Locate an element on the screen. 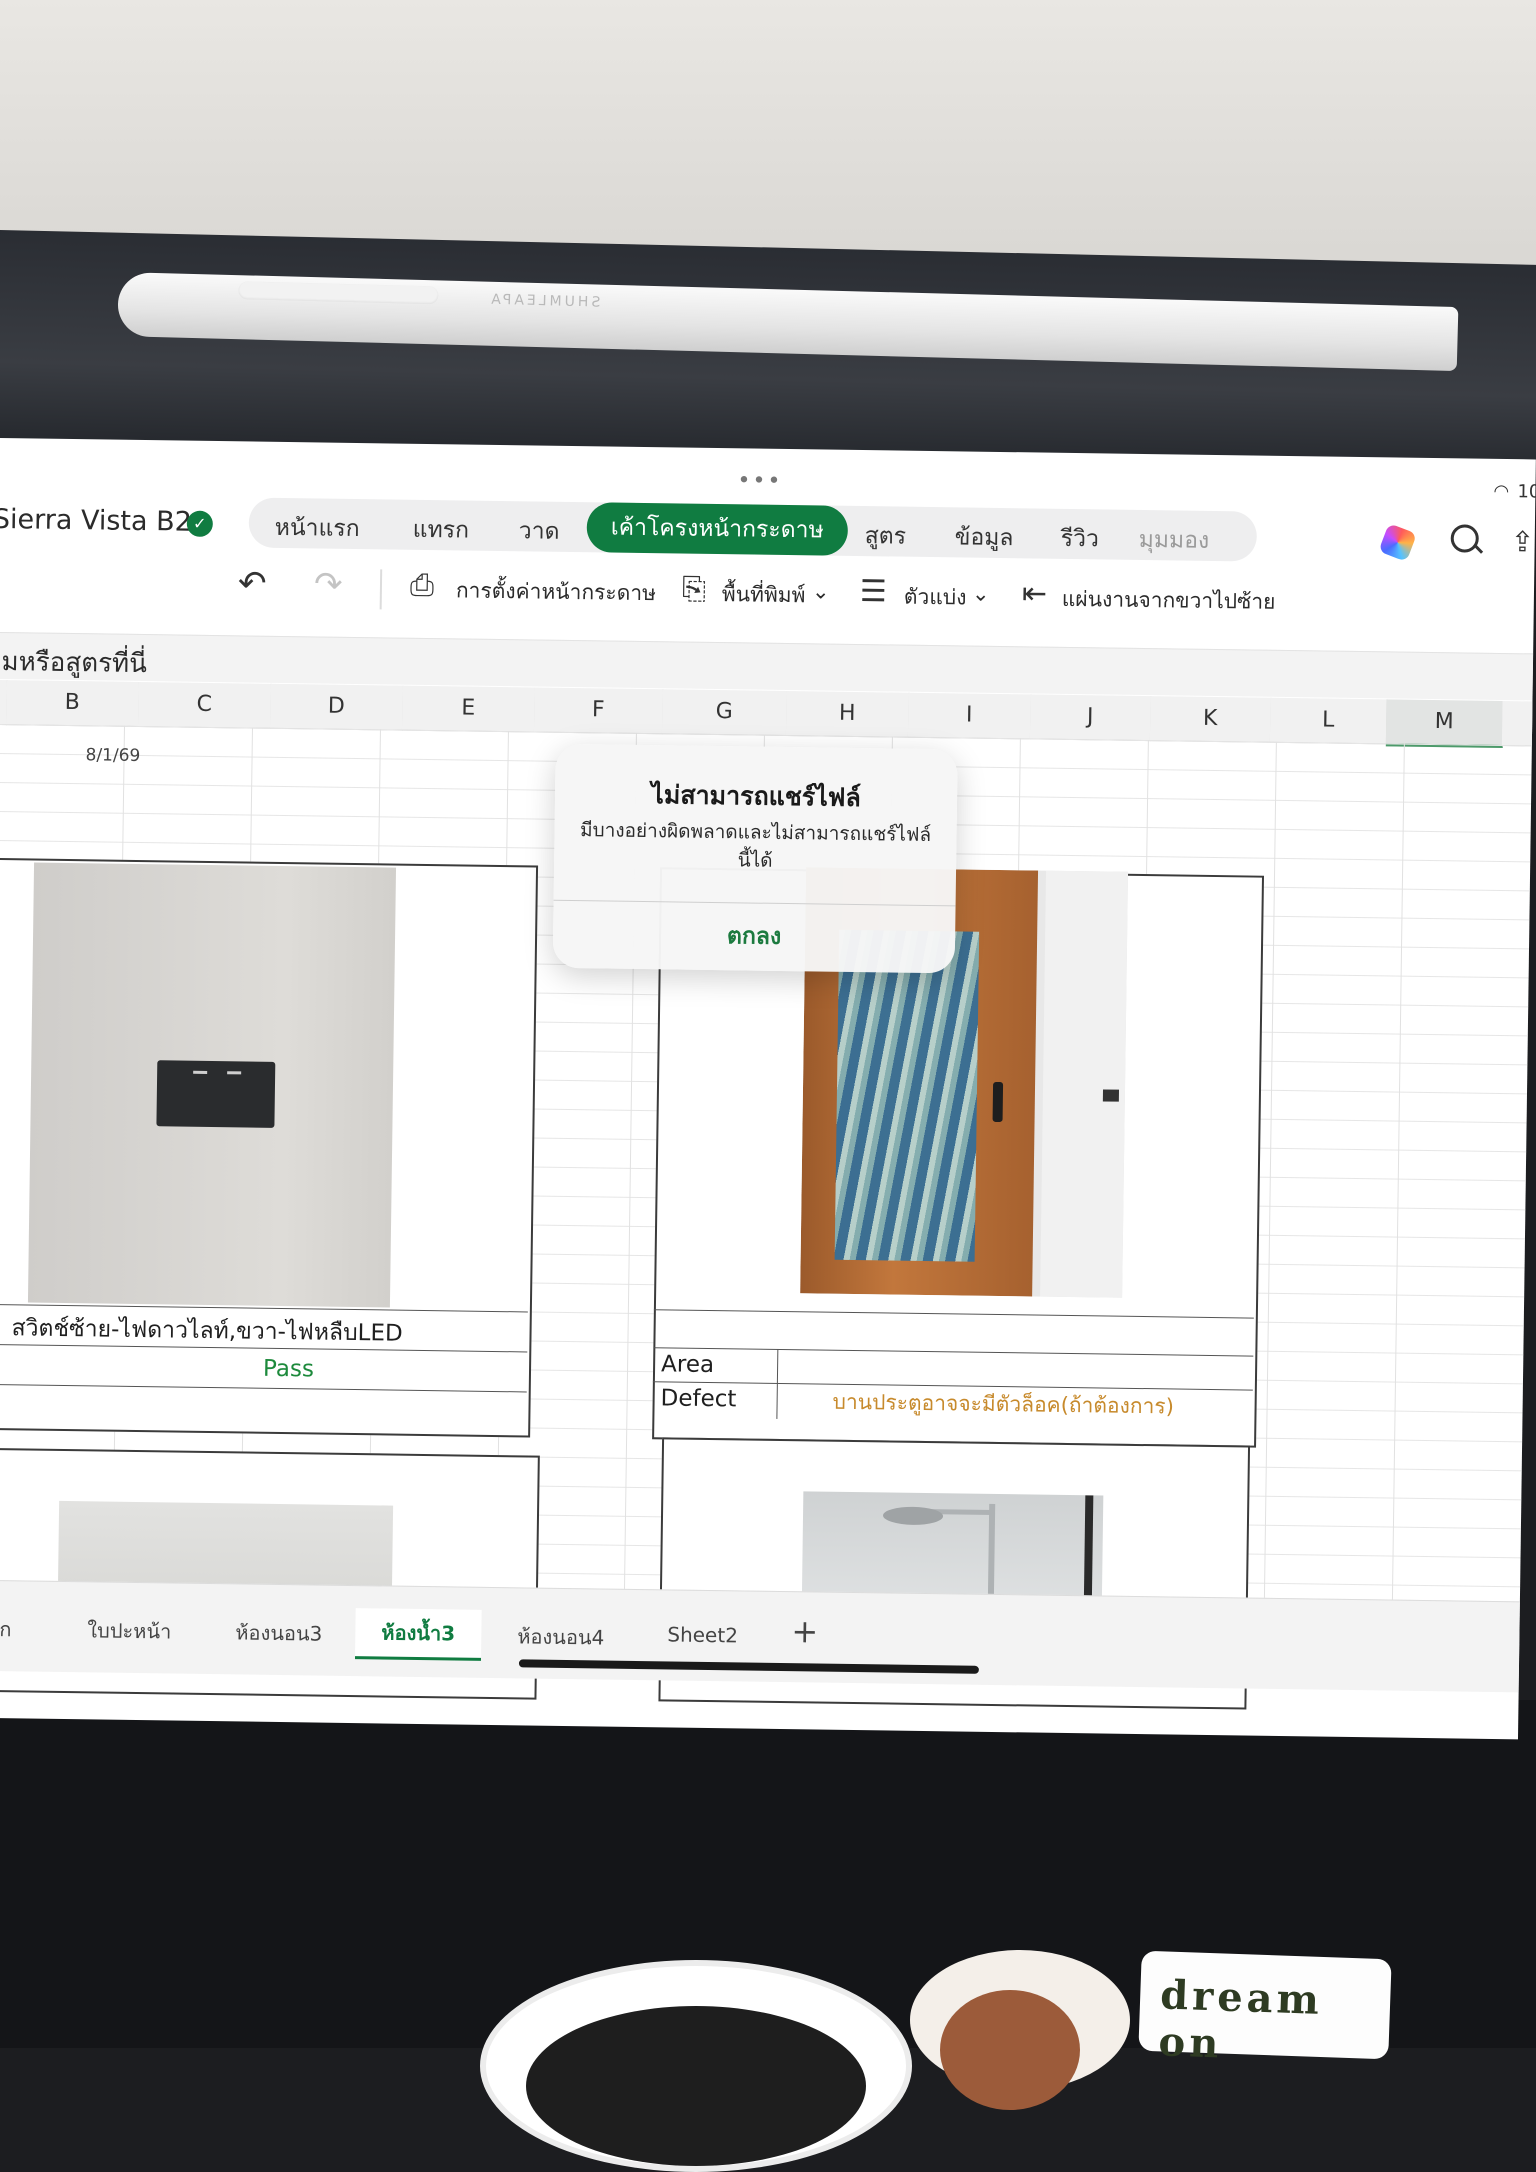 The width and height of the screenshot is (1536, 2172). date-cell: 8/1/69 is located at coordinates (112, 755).